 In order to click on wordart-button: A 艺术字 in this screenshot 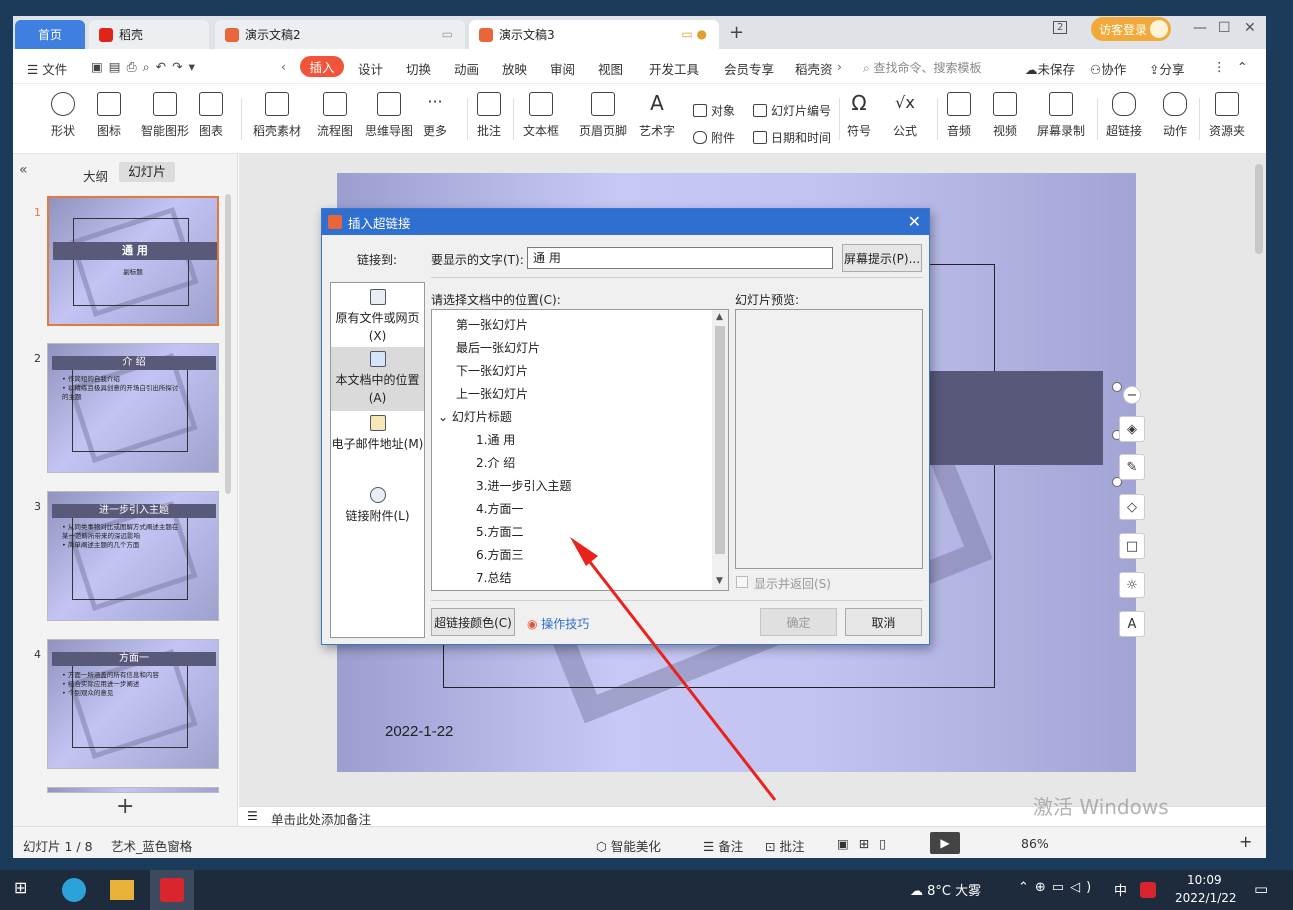, I will do `click(657, 115)`.